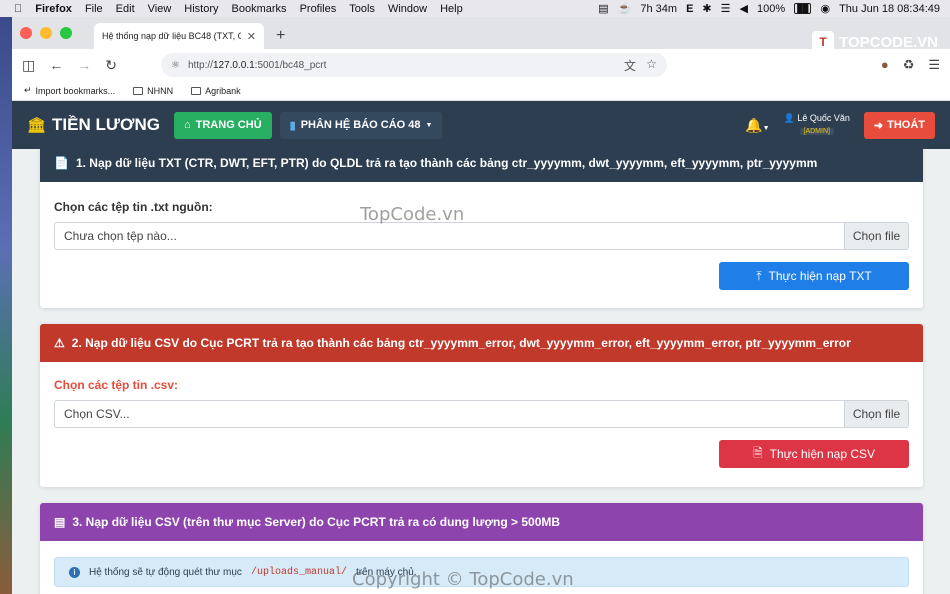  I want to click on import-csv-label: Thực hiện nạp CSV, so click(822, 454).